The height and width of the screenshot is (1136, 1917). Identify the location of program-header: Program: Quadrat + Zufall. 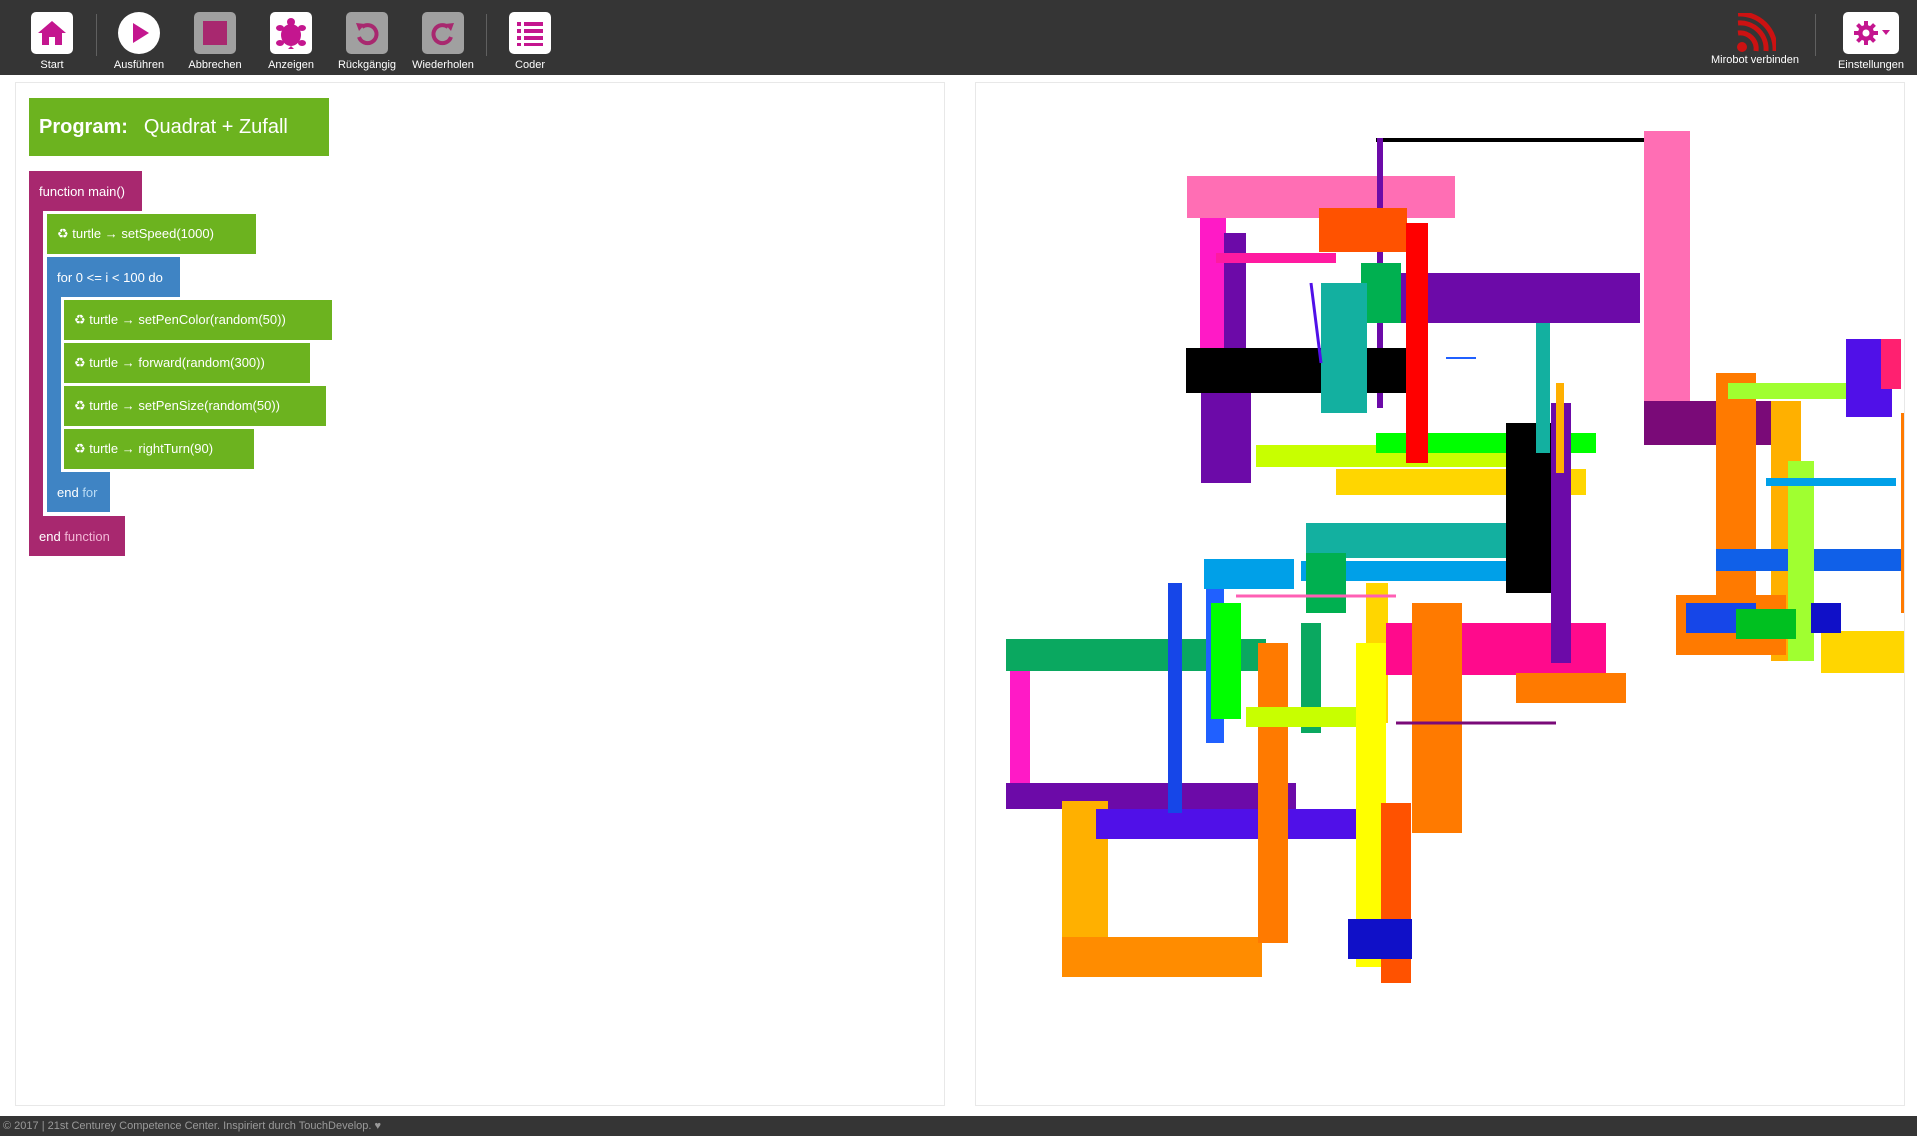
(179, 127).